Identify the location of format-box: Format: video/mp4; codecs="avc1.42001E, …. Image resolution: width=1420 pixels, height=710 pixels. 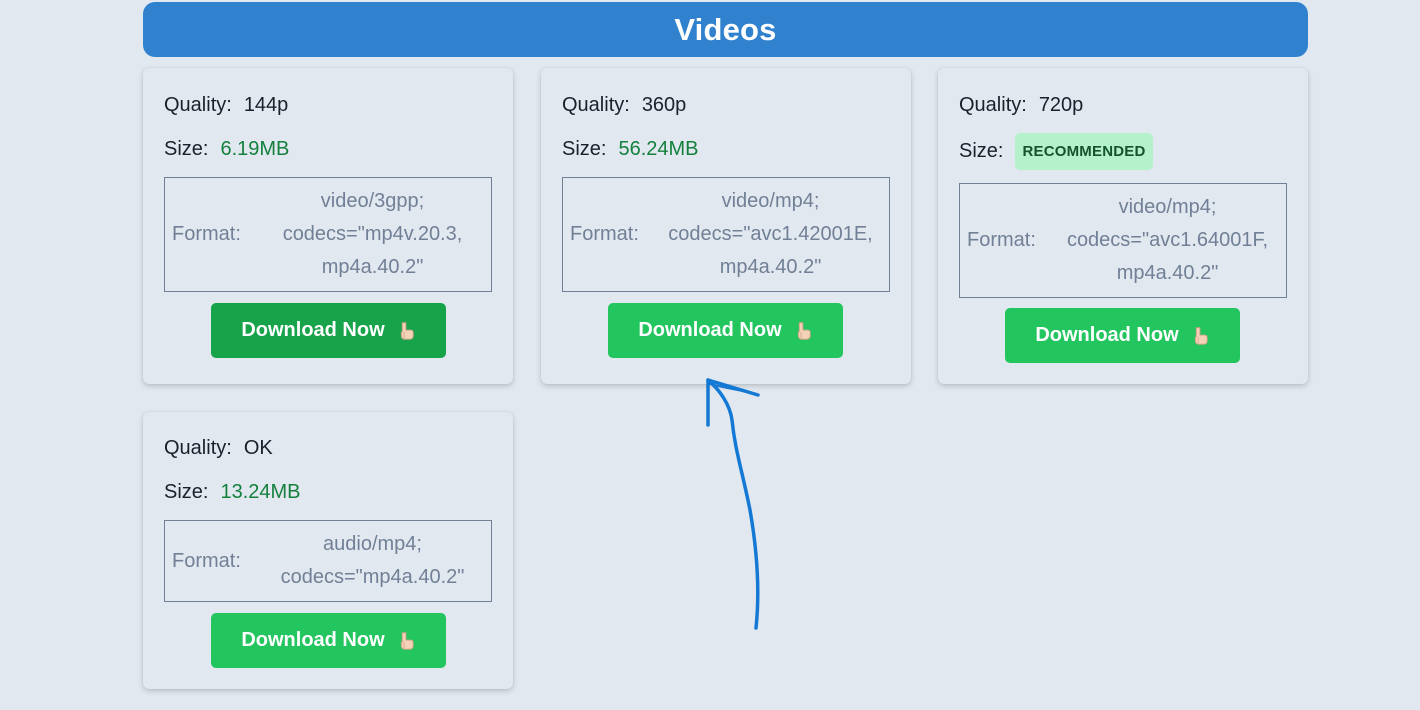
(726, 234).